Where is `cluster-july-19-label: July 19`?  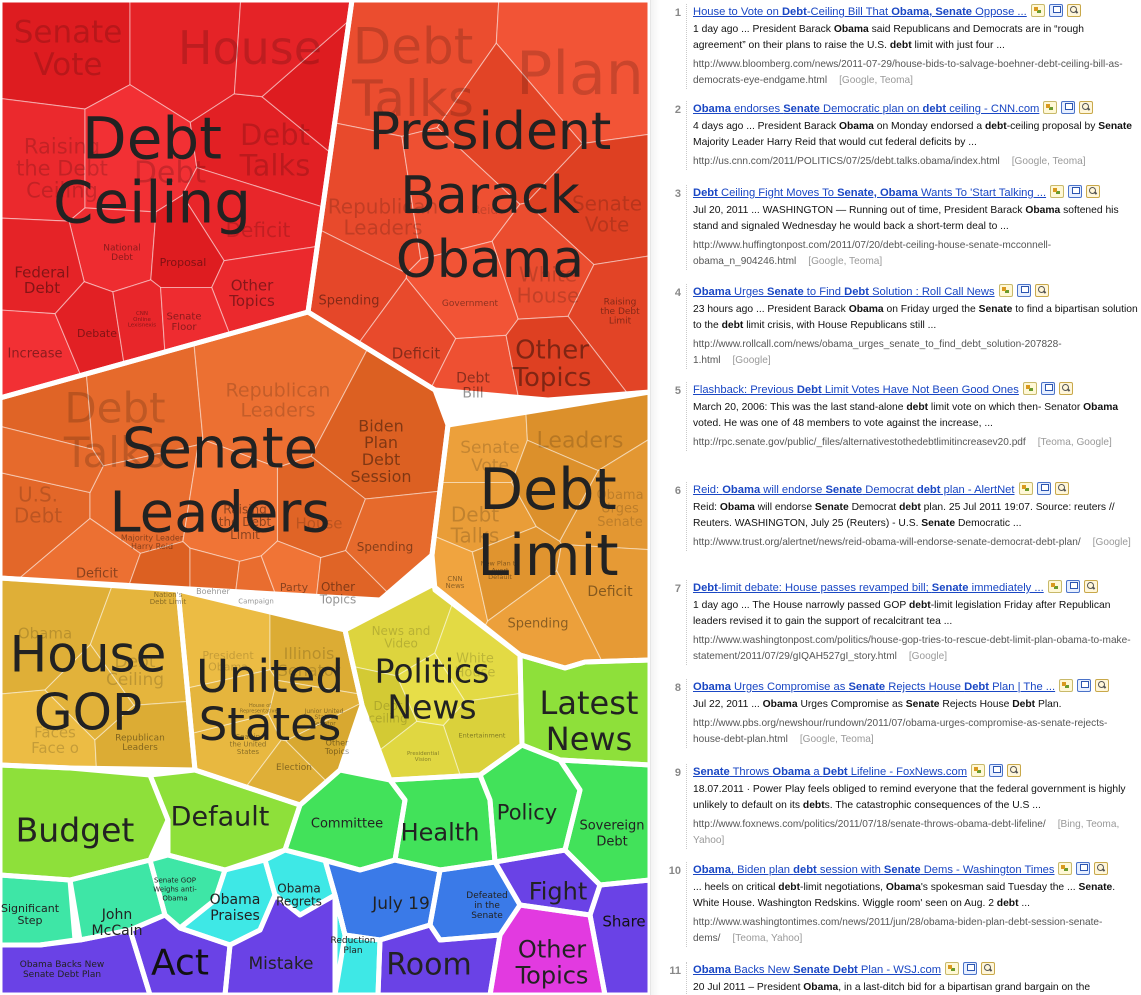
cluster-july-19-label: July 19 is located at coordinates (400, 904).